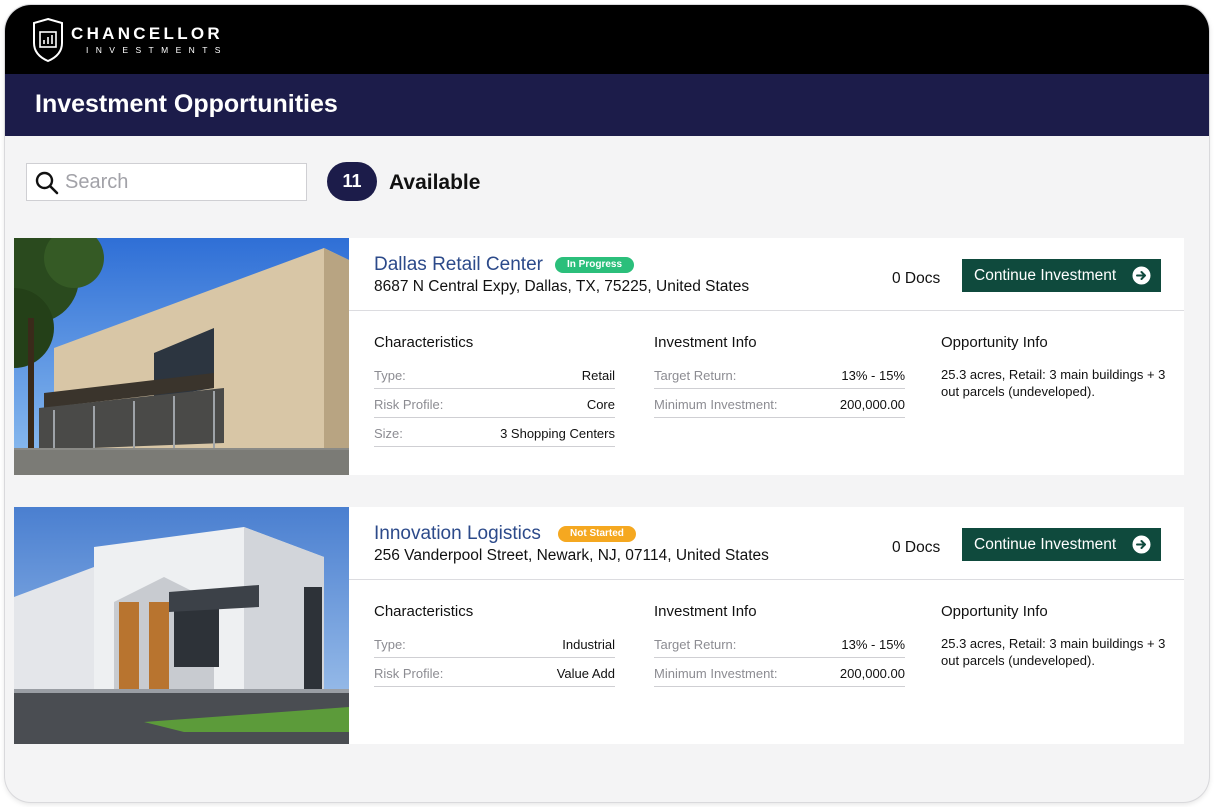 The height and width of the screenshot is (807, 1214). Describe the element at coordinates (435, 182) in the screenshot. I see `available-label: Available` at that location.